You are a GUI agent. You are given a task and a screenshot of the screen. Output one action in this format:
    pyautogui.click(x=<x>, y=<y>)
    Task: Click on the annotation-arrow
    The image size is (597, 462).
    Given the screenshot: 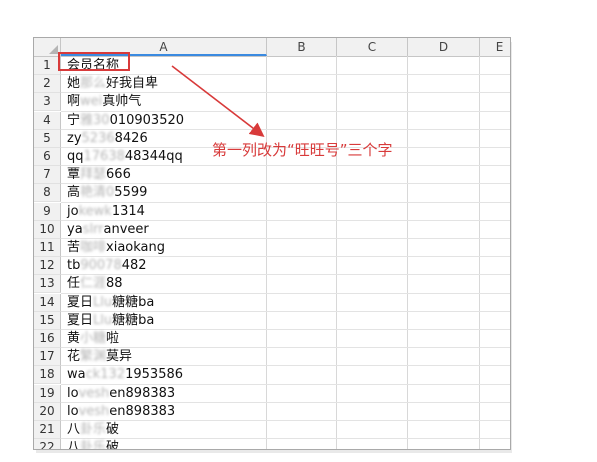 What is the action you would take?
    pyautogui.click(x=218, y=101)
    